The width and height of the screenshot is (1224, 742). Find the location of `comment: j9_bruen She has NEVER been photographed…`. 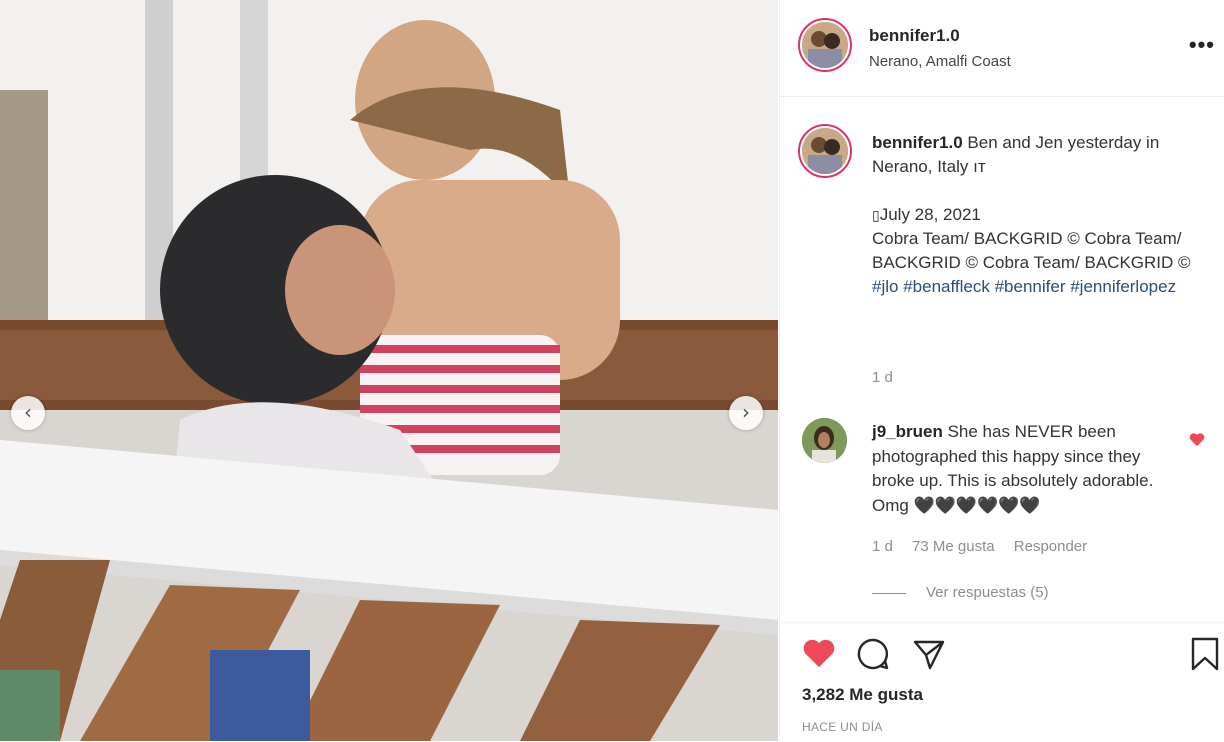

comment: j9_bruen She has NEVER been photographed… is located at coordinates (1022, 469).